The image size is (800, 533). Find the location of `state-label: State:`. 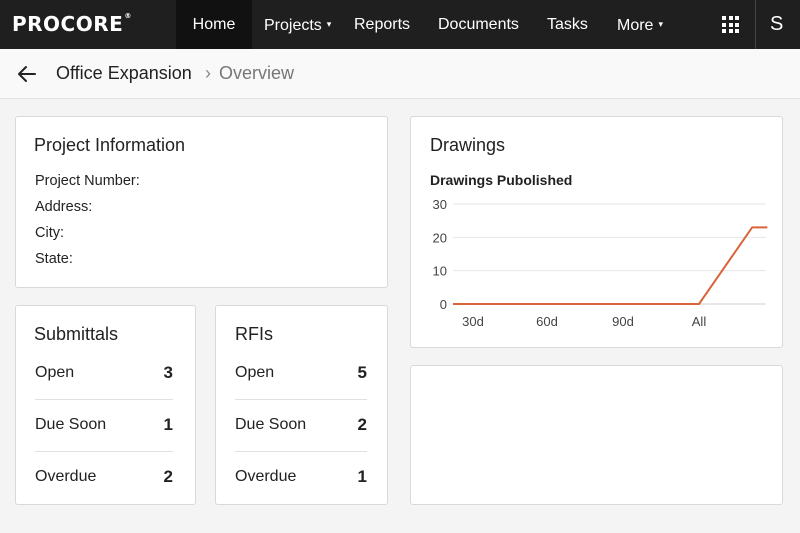

state-label: State: is located at coordinates (54, 259).